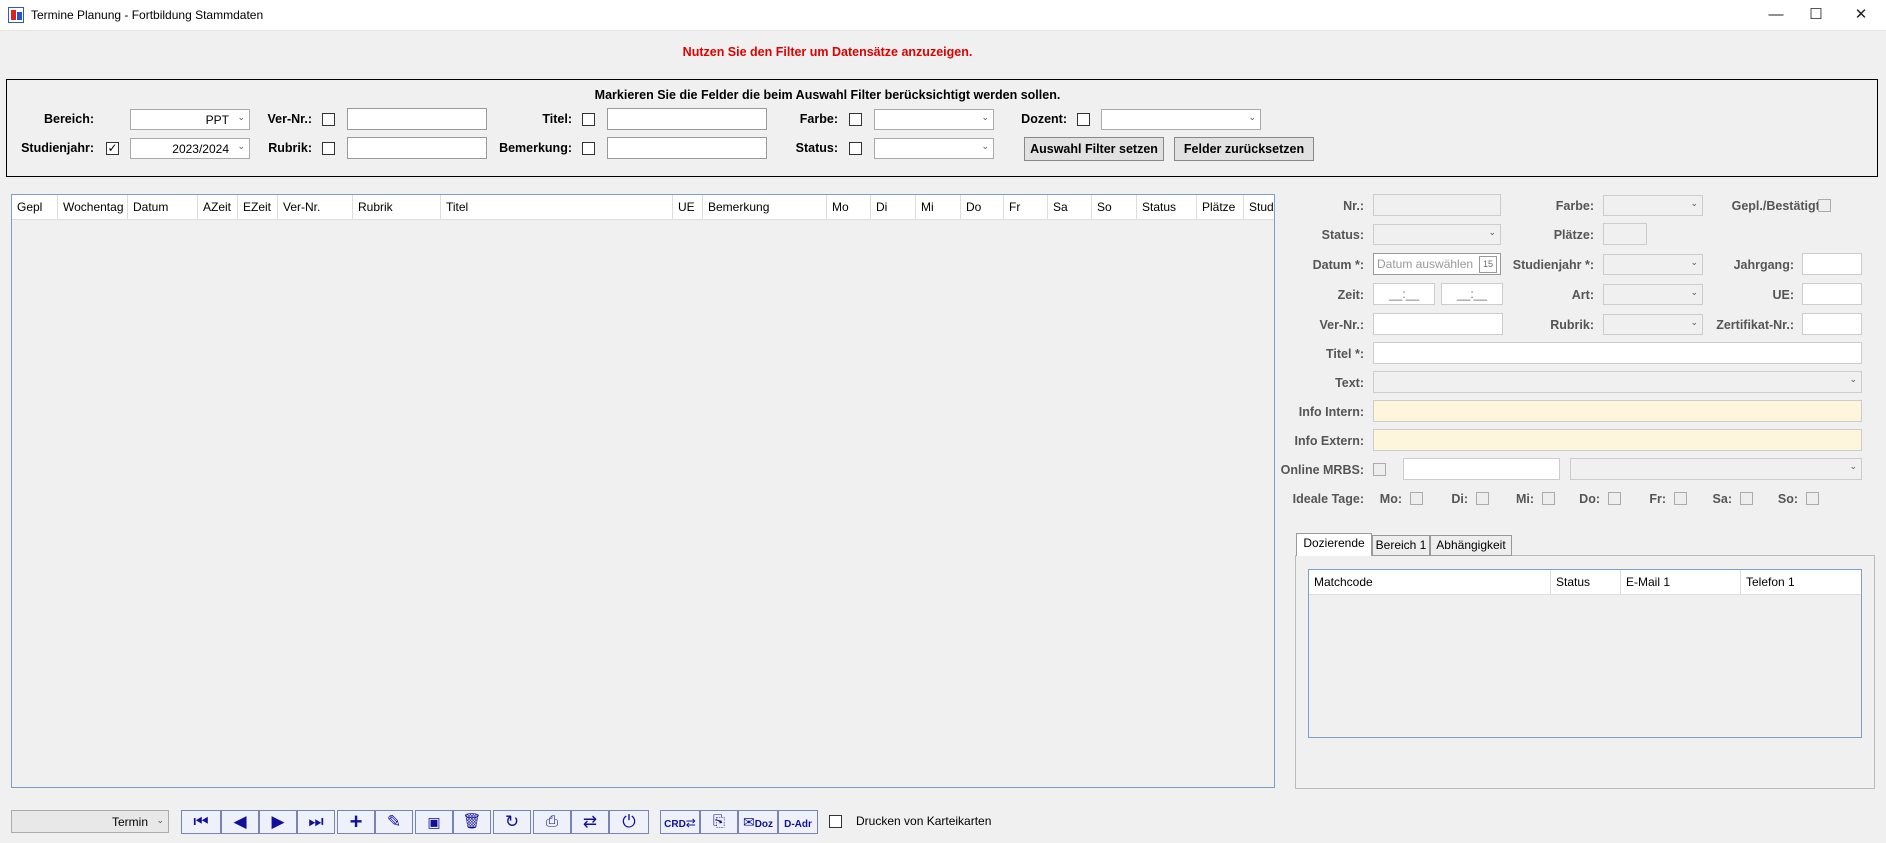 Image resolution: width=1886 pixels, height=843 pixels. Describe the element at coordinates (588, 148) in the screenshot. I see `bemerkung-checkbox` at that location.